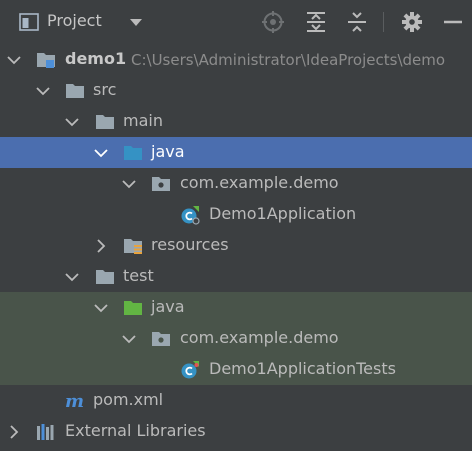 The height and width of the screenshot is (451, 472). Describe the element at coordinates (45, 432) in the screenshot. I see `library-icon` at that location.